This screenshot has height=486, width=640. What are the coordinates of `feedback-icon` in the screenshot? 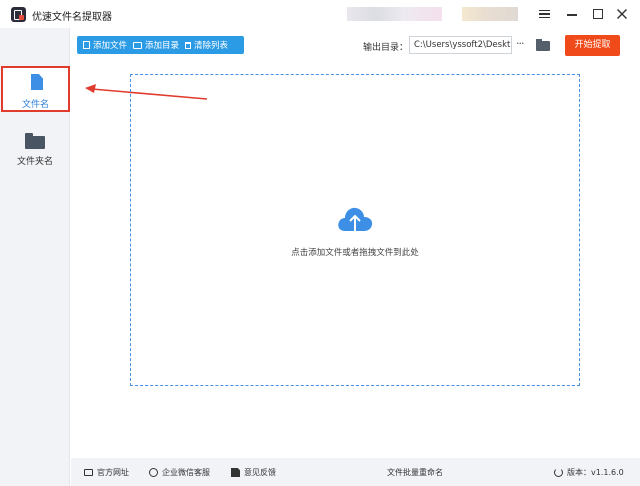 It's located at (235, 472).